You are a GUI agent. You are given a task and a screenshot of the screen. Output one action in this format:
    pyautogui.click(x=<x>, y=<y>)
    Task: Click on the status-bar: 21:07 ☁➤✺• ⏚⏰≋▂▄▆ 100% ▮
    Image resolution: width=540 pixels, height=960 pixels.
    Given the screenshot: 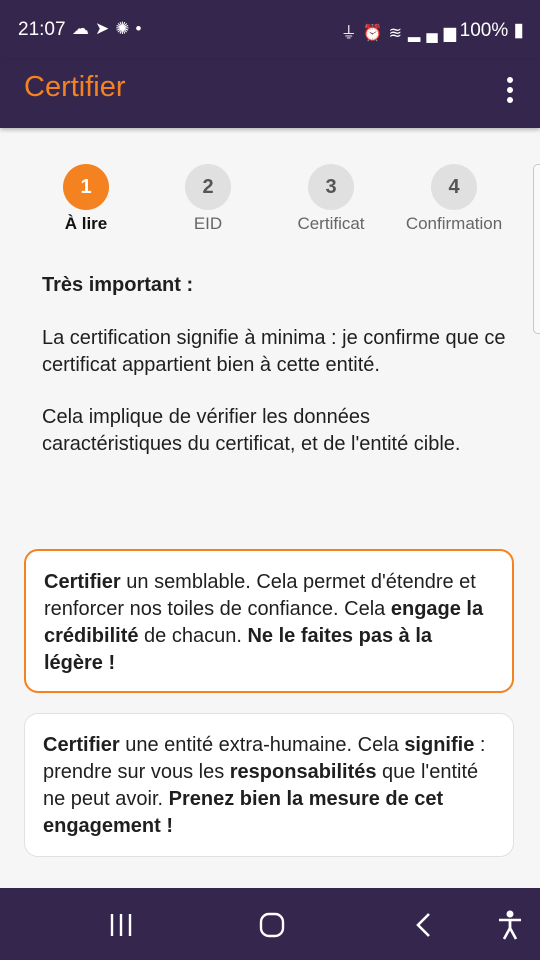 What is the action you would take?
    pyautogui.click(x=270, y=30)
    